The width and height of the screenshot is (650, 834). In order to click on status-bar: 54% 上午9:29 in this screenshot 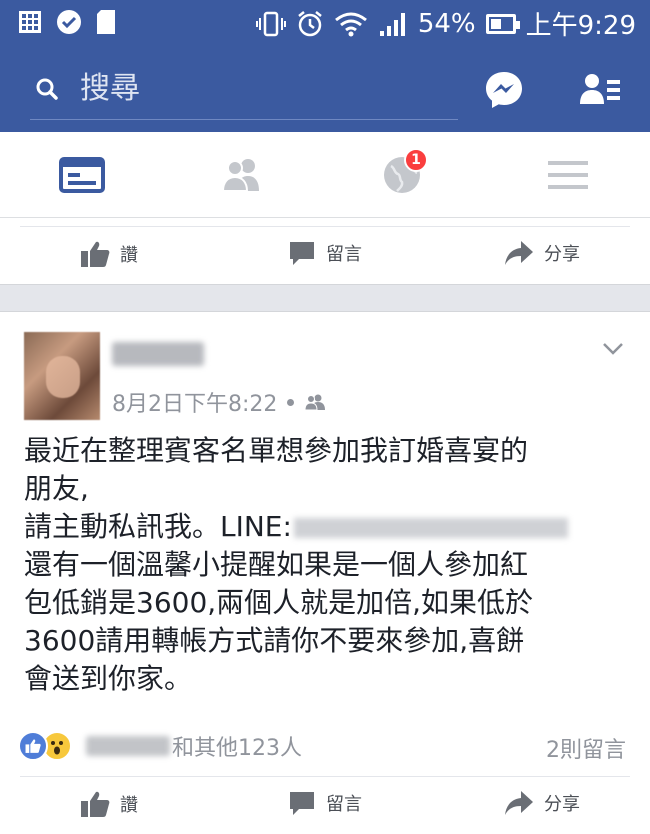, I will do `click(325, 22)`.